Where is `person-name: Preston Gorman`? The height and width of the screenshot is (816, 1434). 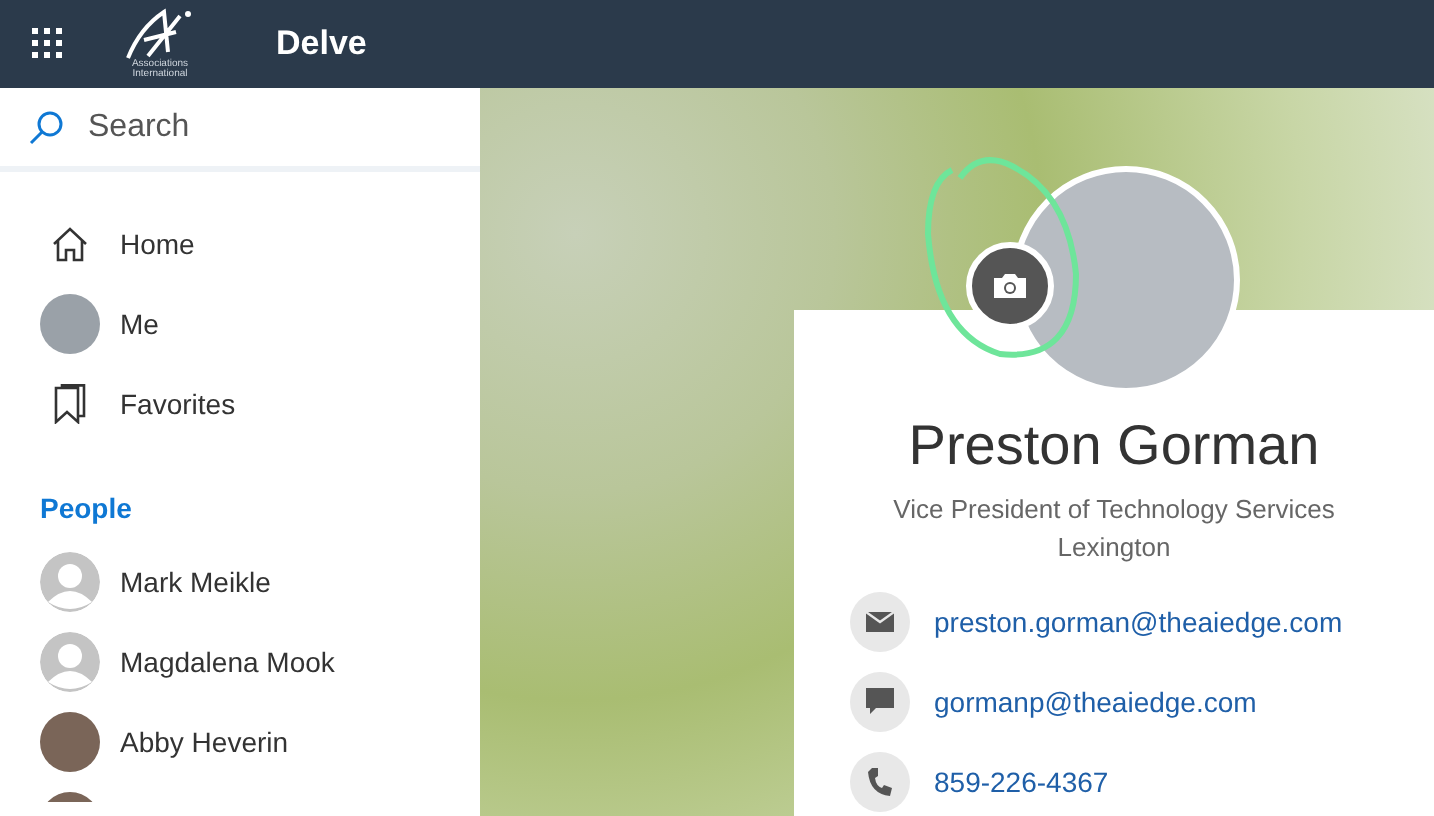
person-name: Preston Gorman is located at coordinates (1114, 446).